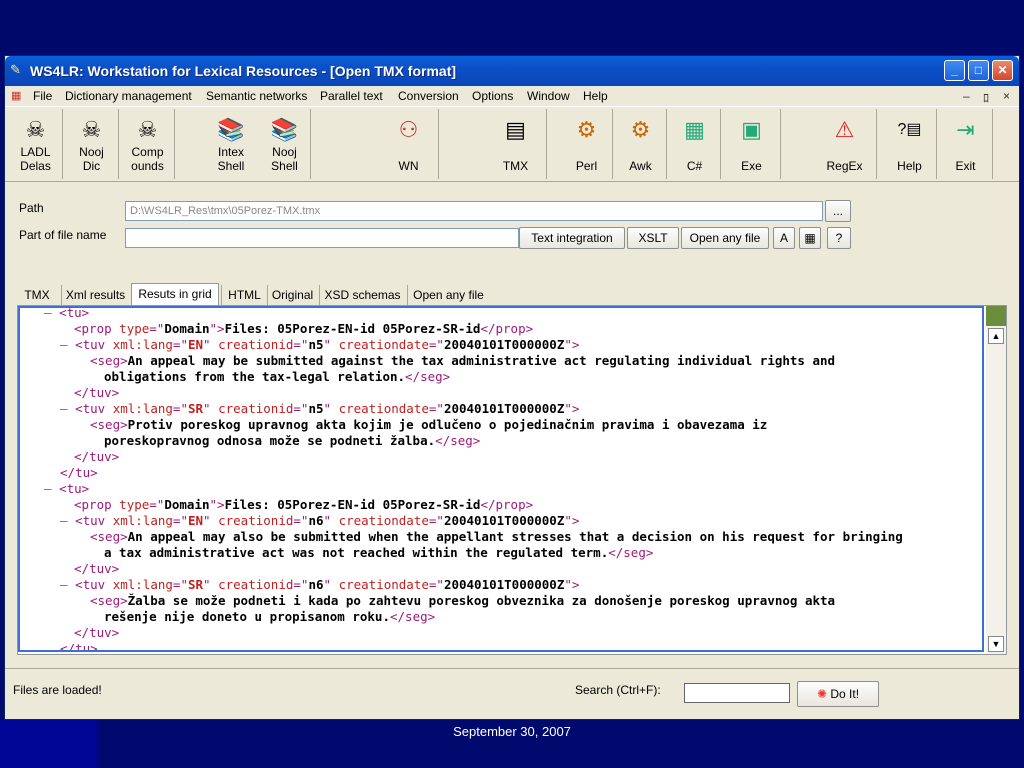 This screenshot has height=768, width=1024. I want to click on tab-xsd-schemas: XSD schemas, so click(362, 295).